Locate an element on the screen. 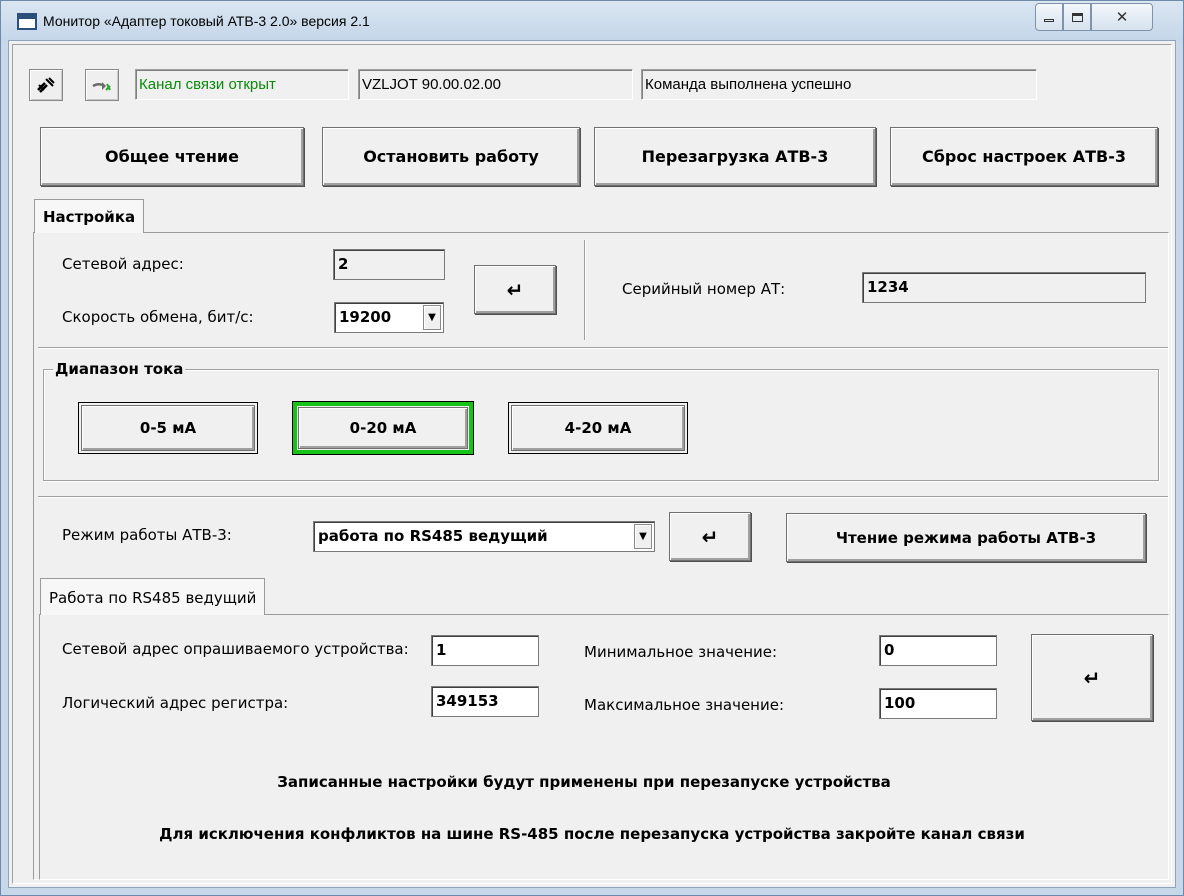 This screenshot has height=896, width=1184. max-value-field: 100 is located at coordinates (938, 703).